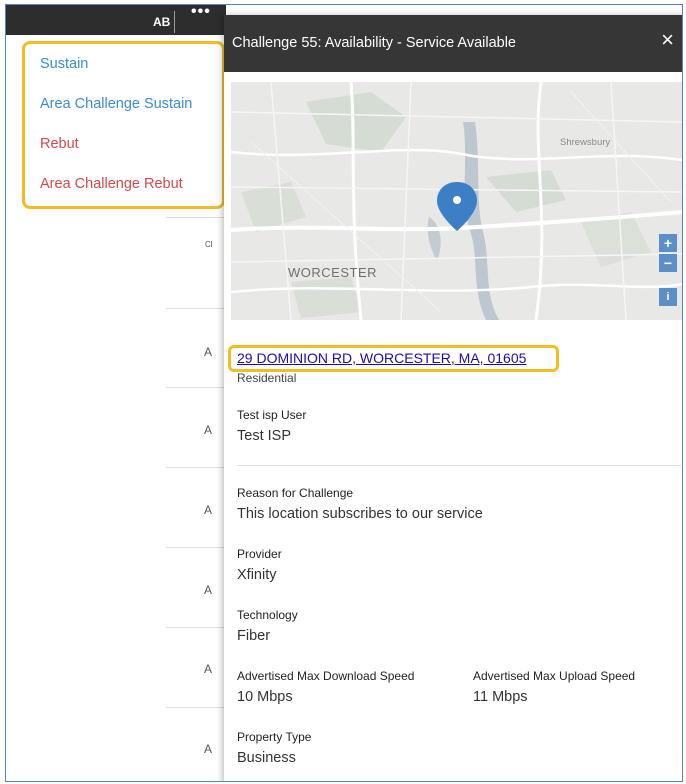 This screenshot has height=784, width=686. Describe the element at coordinates (332, 272) in the screenshot. I see `map-label-city: WORCESTER` at that location.